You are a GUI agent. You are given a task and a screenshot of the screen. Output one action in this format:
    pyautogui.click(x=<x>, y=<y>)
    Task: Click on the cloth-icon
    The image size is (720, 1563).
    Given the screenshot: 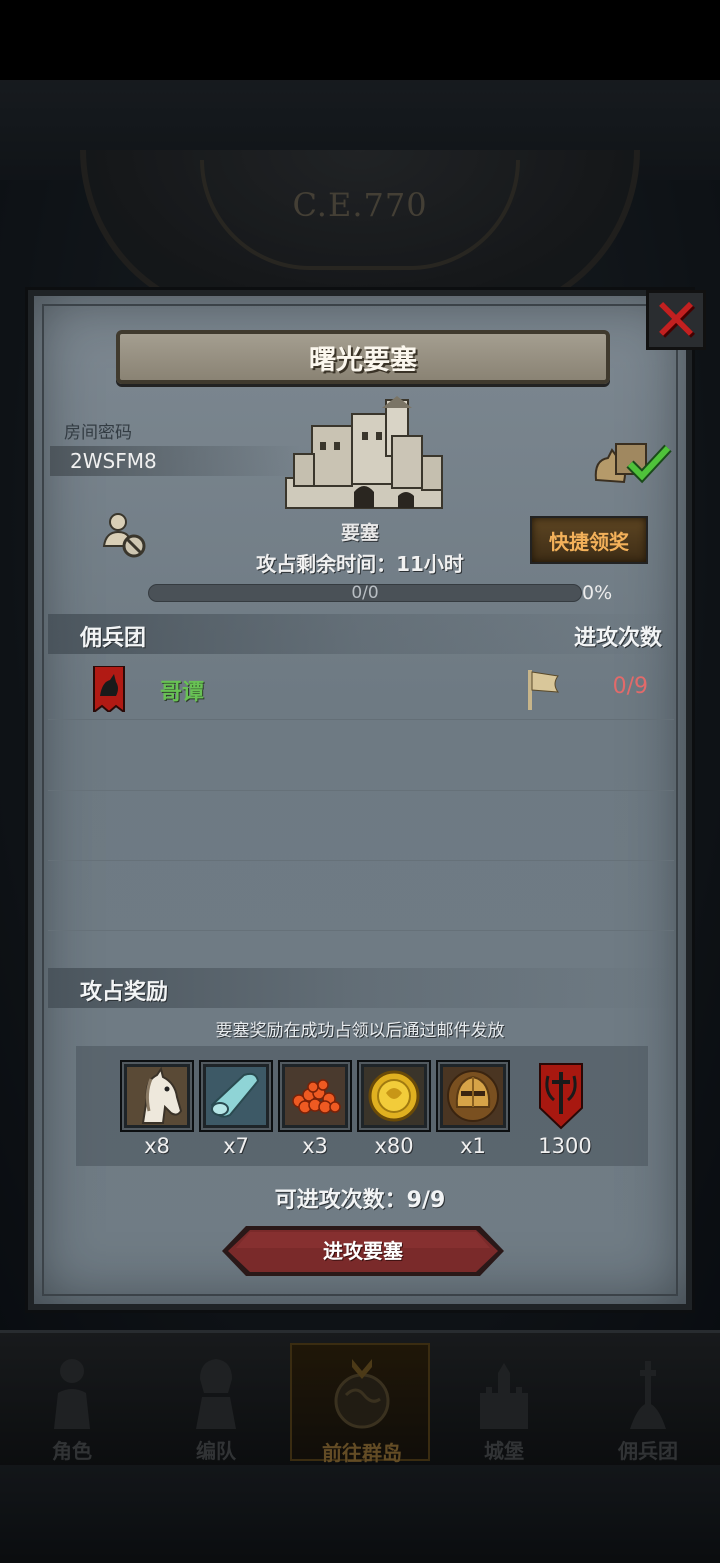 What is the action you would take?
    pyautogui.click(x=236, y=1096)
    